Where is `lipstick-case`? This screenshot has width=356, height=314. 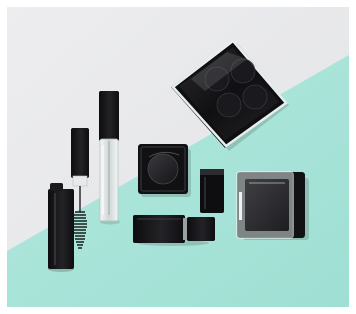
lipstick-case is located at coordinates (174, 230).